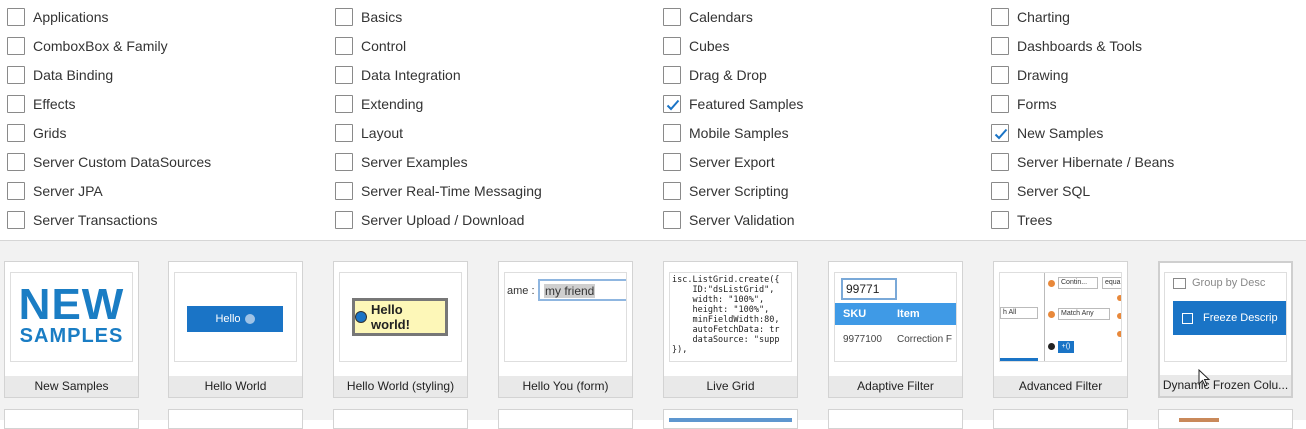 The width and height of the screenshot is (1306, 429). What do you see at coordinates (71, 329) in the screenshot?
I see `tile-new-samples: NEW SAMPLES New Samples` at bounding box center [71, 329].